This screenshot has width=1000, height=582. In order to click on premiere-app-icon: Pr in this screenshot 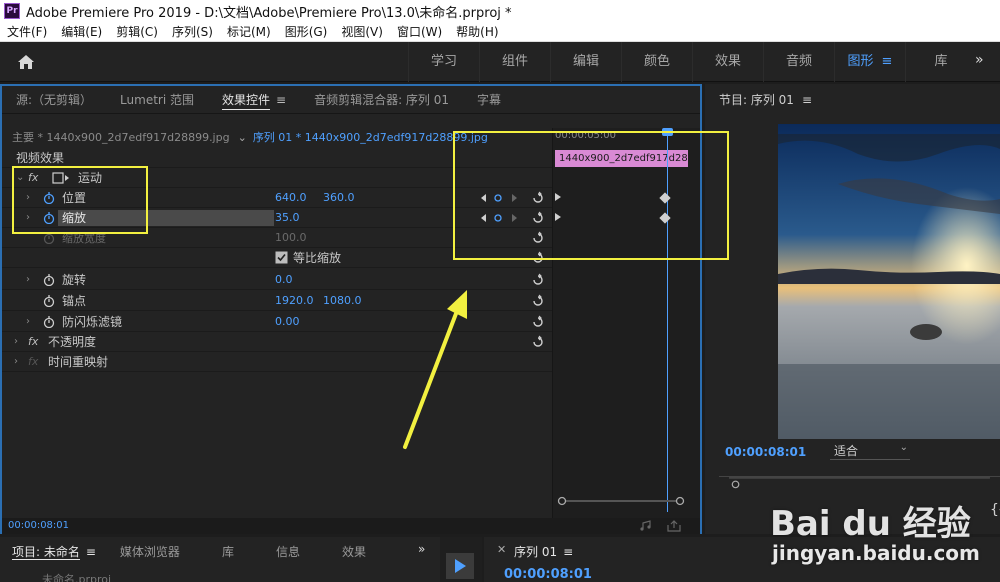, I will do `click(12, 11)`.